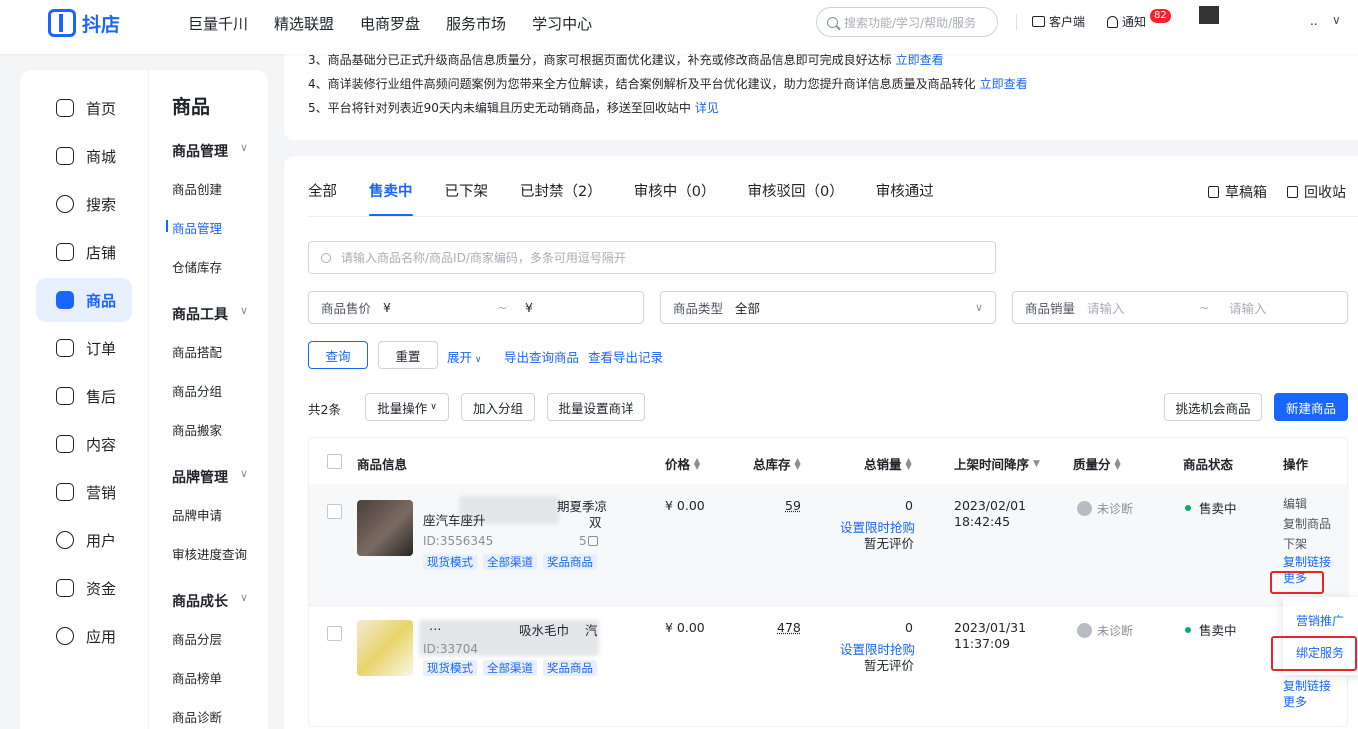  Describe the element at coordinates (220, 716) in the screenshot. I see `sidebar-subitem: 商品诊断` at that location.